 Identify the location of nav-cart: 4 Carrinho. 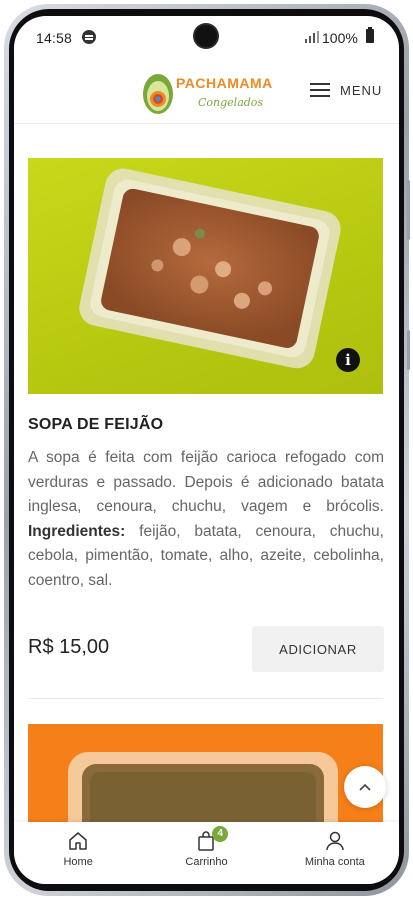
(206, 853).